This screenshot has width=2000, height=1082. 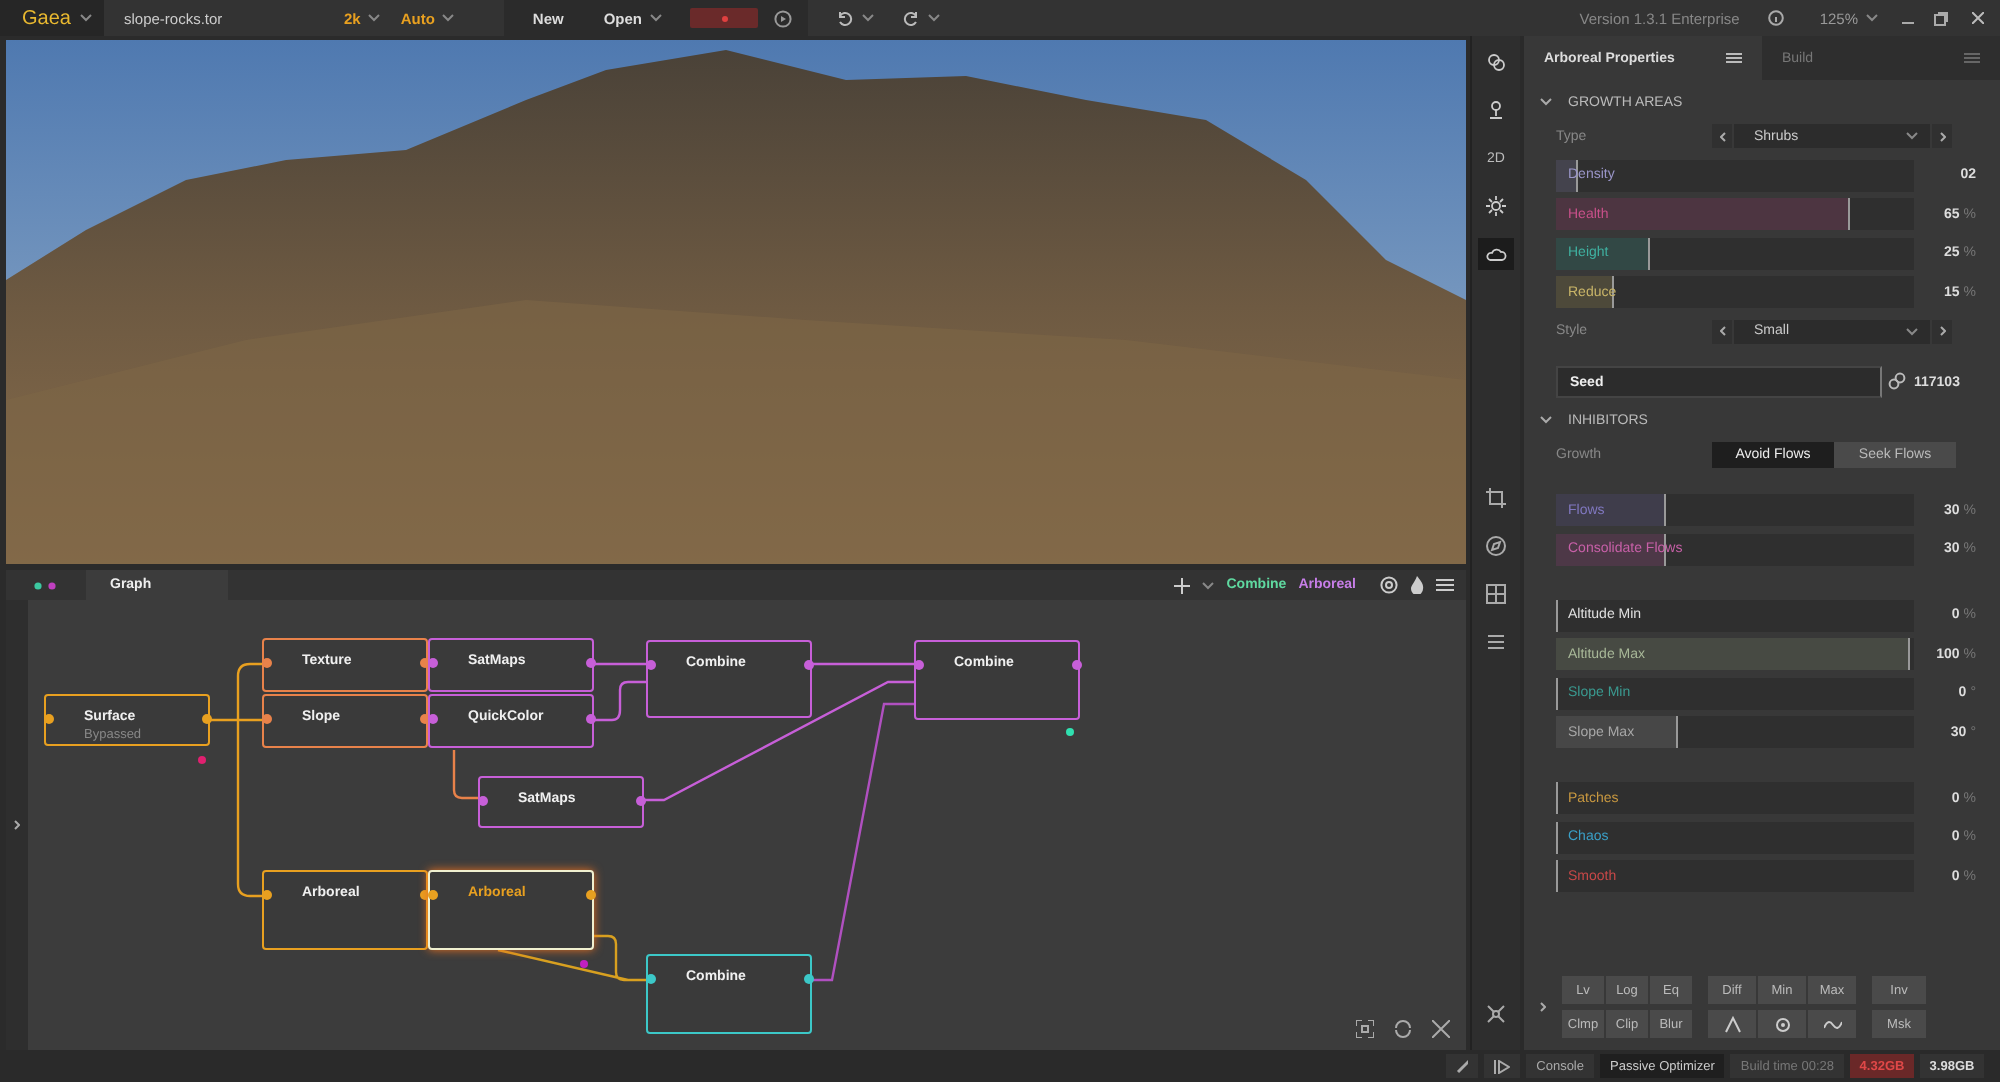 I want to click on pencil-icon, so click(x=1462, y=1066).